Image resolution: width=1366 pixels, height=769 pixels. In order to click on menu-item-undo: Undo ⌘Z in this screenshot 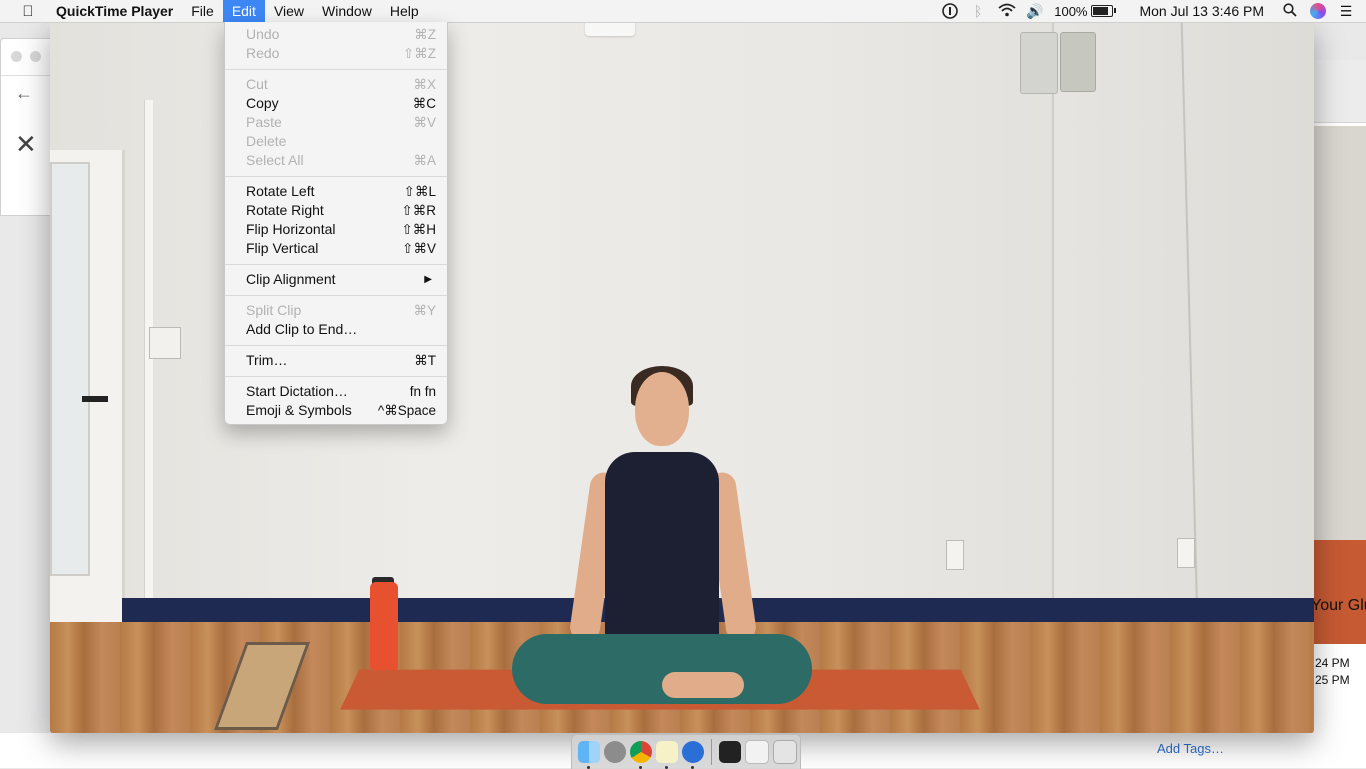, I will do `click(336, 34)`.